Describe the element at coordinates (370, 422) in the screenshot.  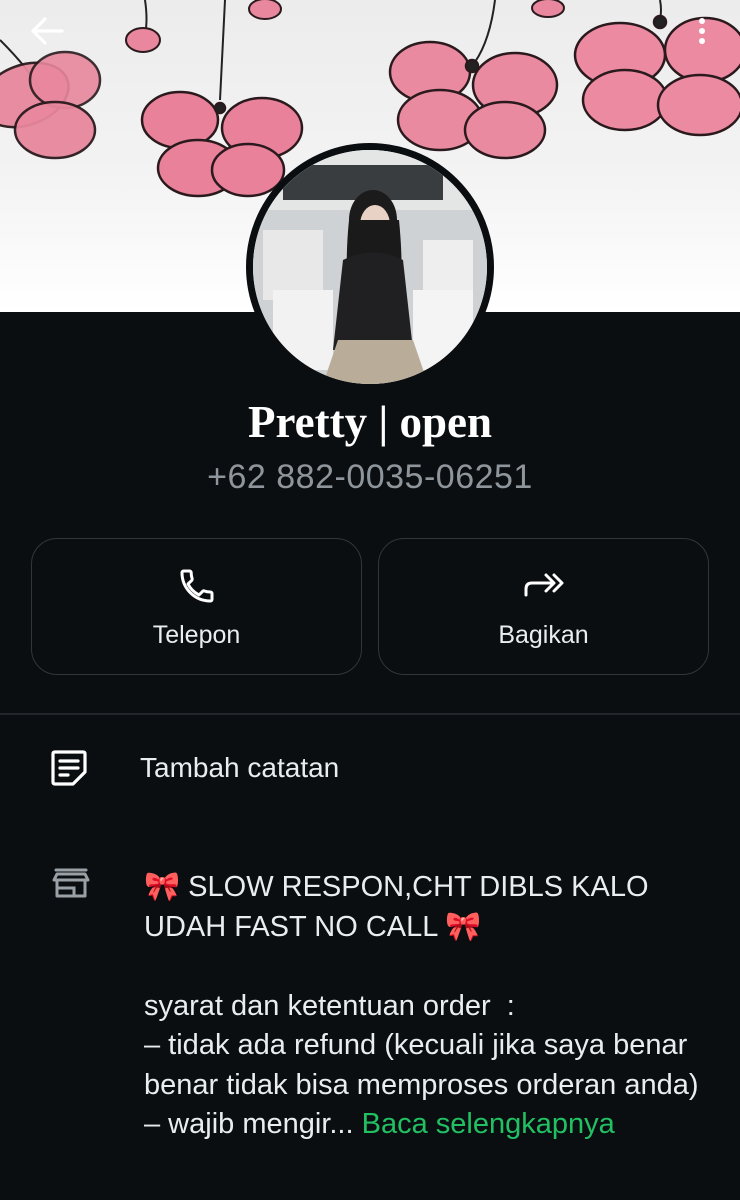
I see `contact-name: Pretty | open` at that location.